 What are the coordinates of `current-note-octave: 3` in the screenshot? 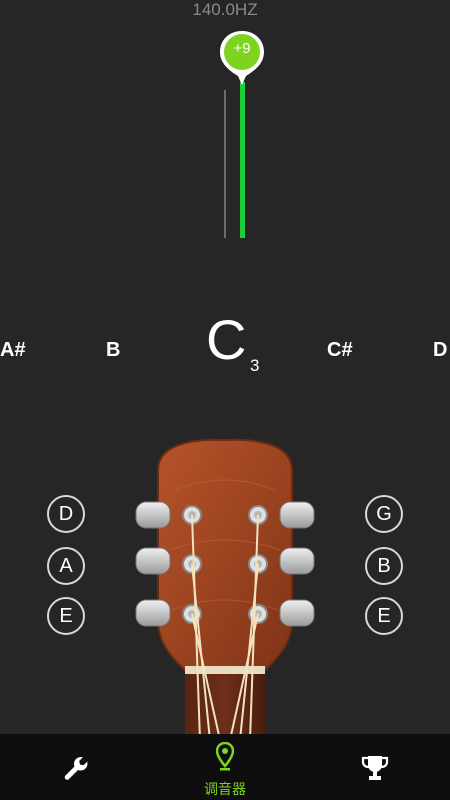 It's located at (255, 365).